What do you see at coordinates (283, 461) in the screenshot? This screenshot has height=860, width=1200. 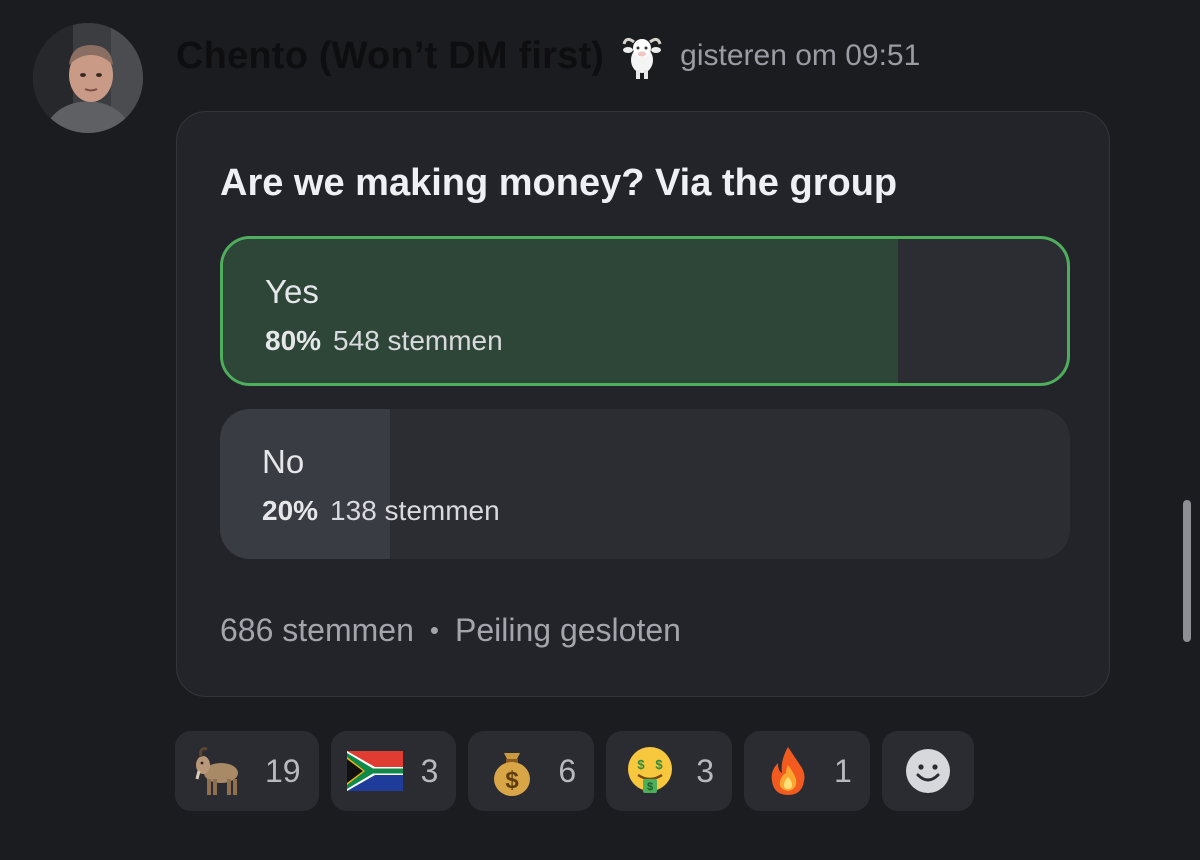 I see `poll-answer-label: No` at bounding box center [283, 461].